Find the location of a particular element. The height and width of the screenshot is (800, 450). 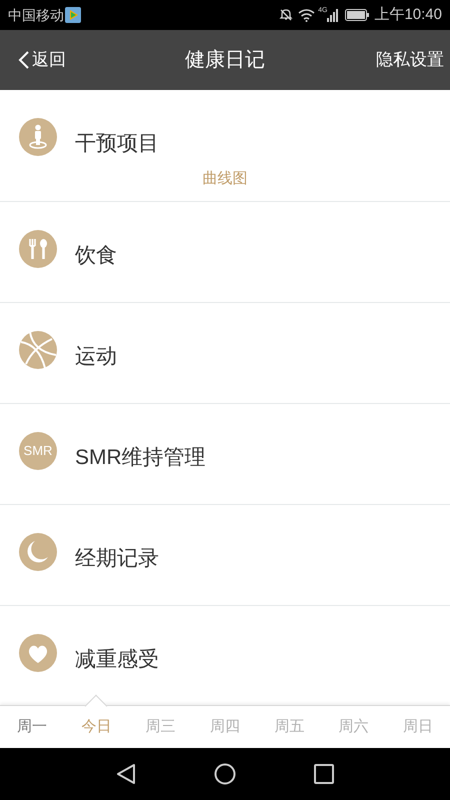

signal-icon is located at coordinates (333, 15).